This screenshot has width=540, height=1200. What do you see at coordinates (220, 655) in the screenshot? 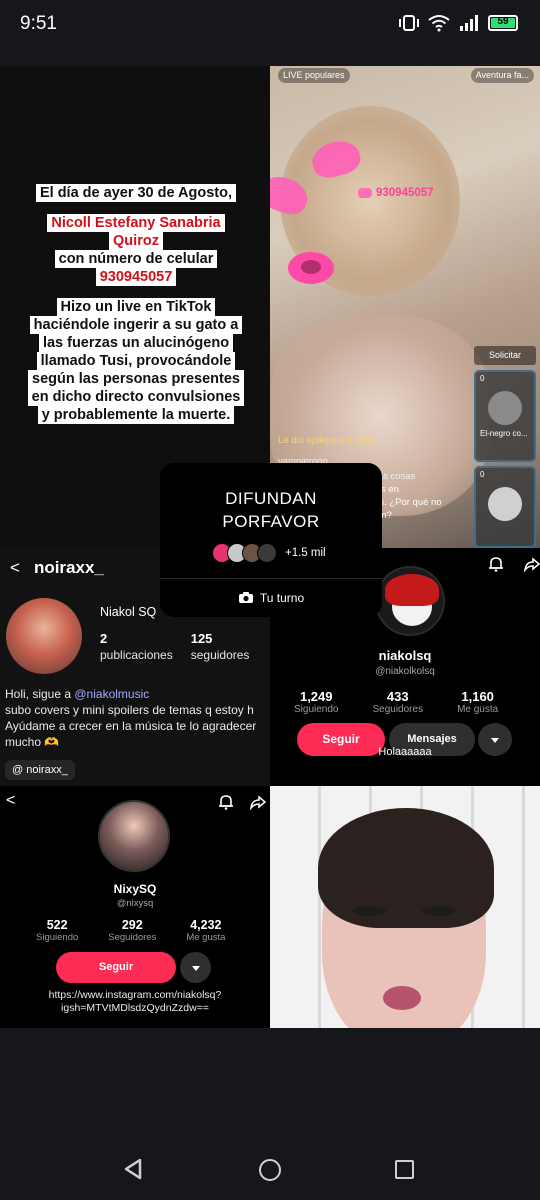
I see `followers-label: seguidores` at bounding box center [220, 655].